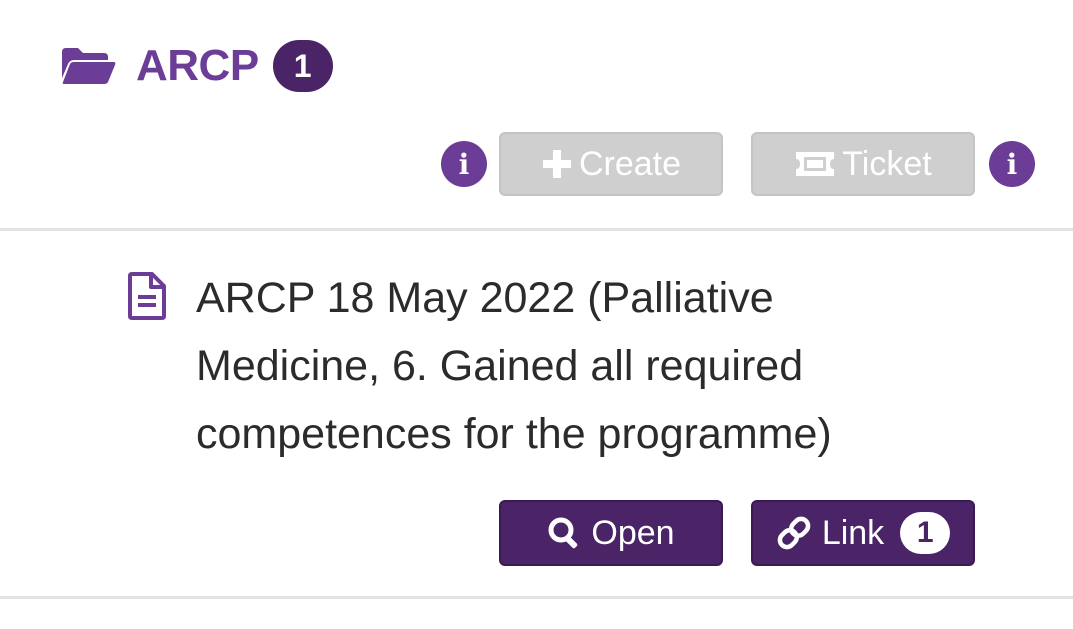 This screenshot has height=629, width=1073. Describe the element at coordinates (853, 532) in the screenshot. I see `link-button-label: Link` at that location.